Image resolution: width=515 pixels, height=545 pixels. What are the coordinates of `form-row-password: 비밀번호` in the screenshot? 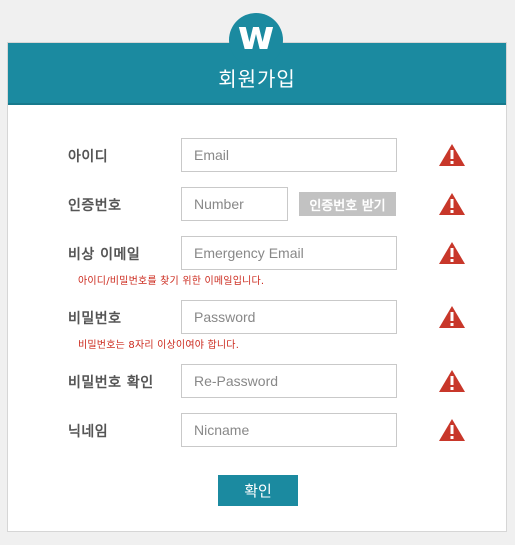 It's located at (258, 317).